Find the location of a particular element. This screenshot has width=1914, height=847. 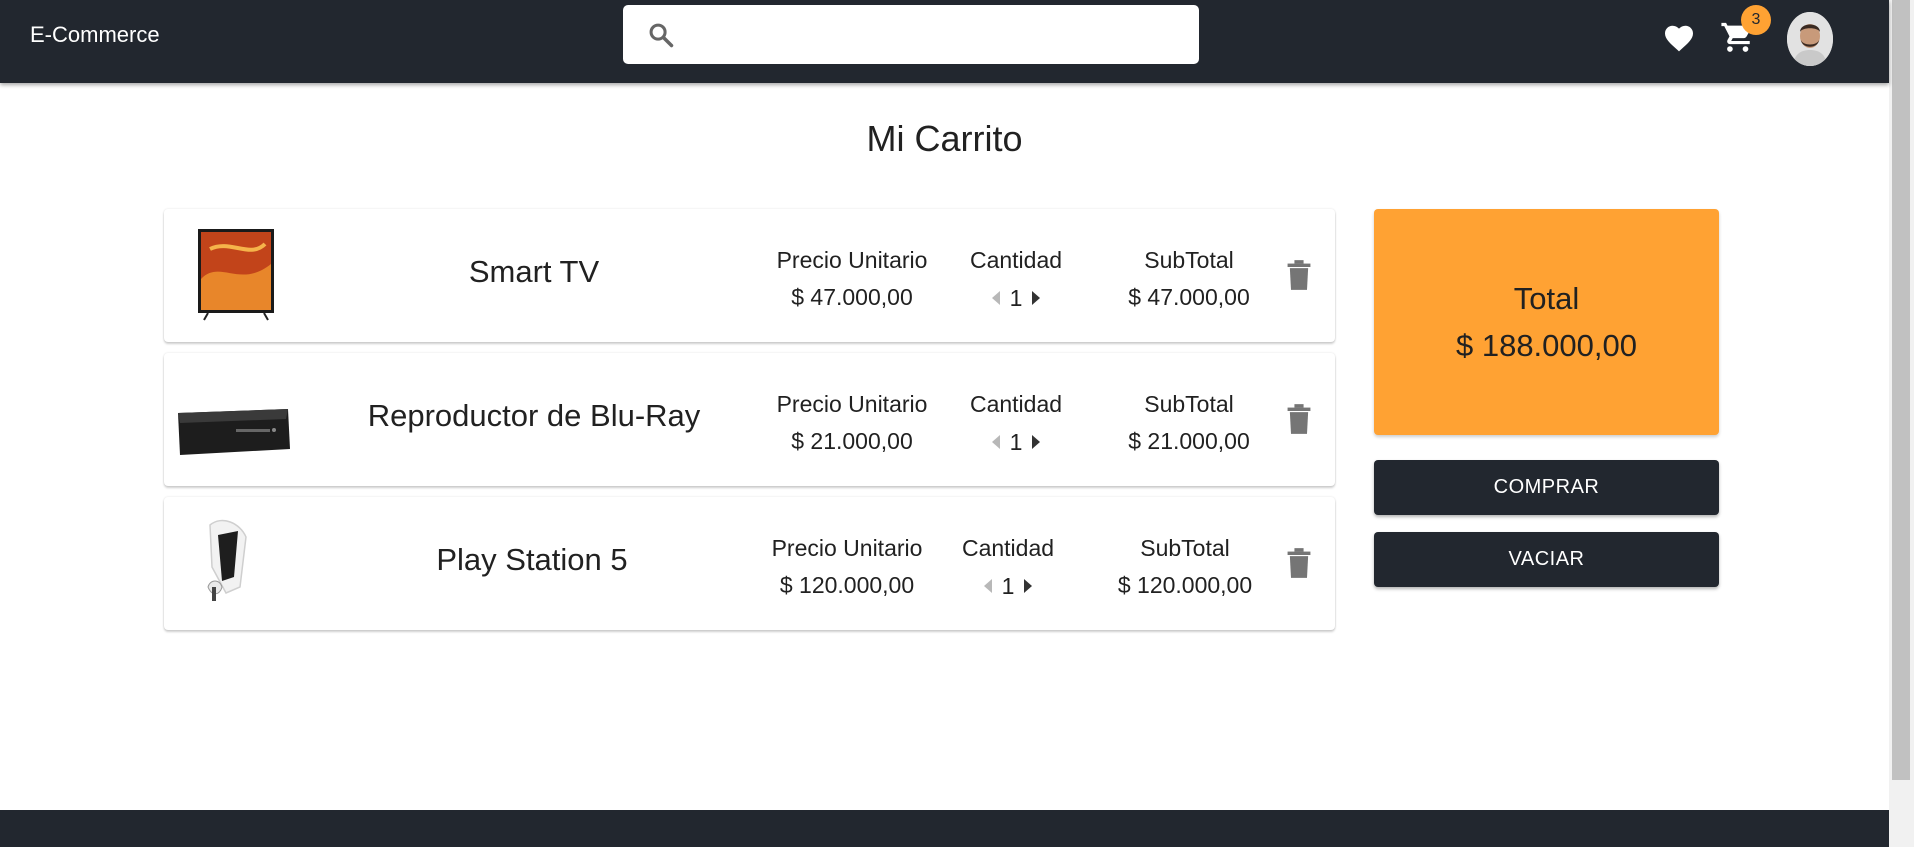

unit-price: $ 120.000,00 is located at coordinates (847, 585).